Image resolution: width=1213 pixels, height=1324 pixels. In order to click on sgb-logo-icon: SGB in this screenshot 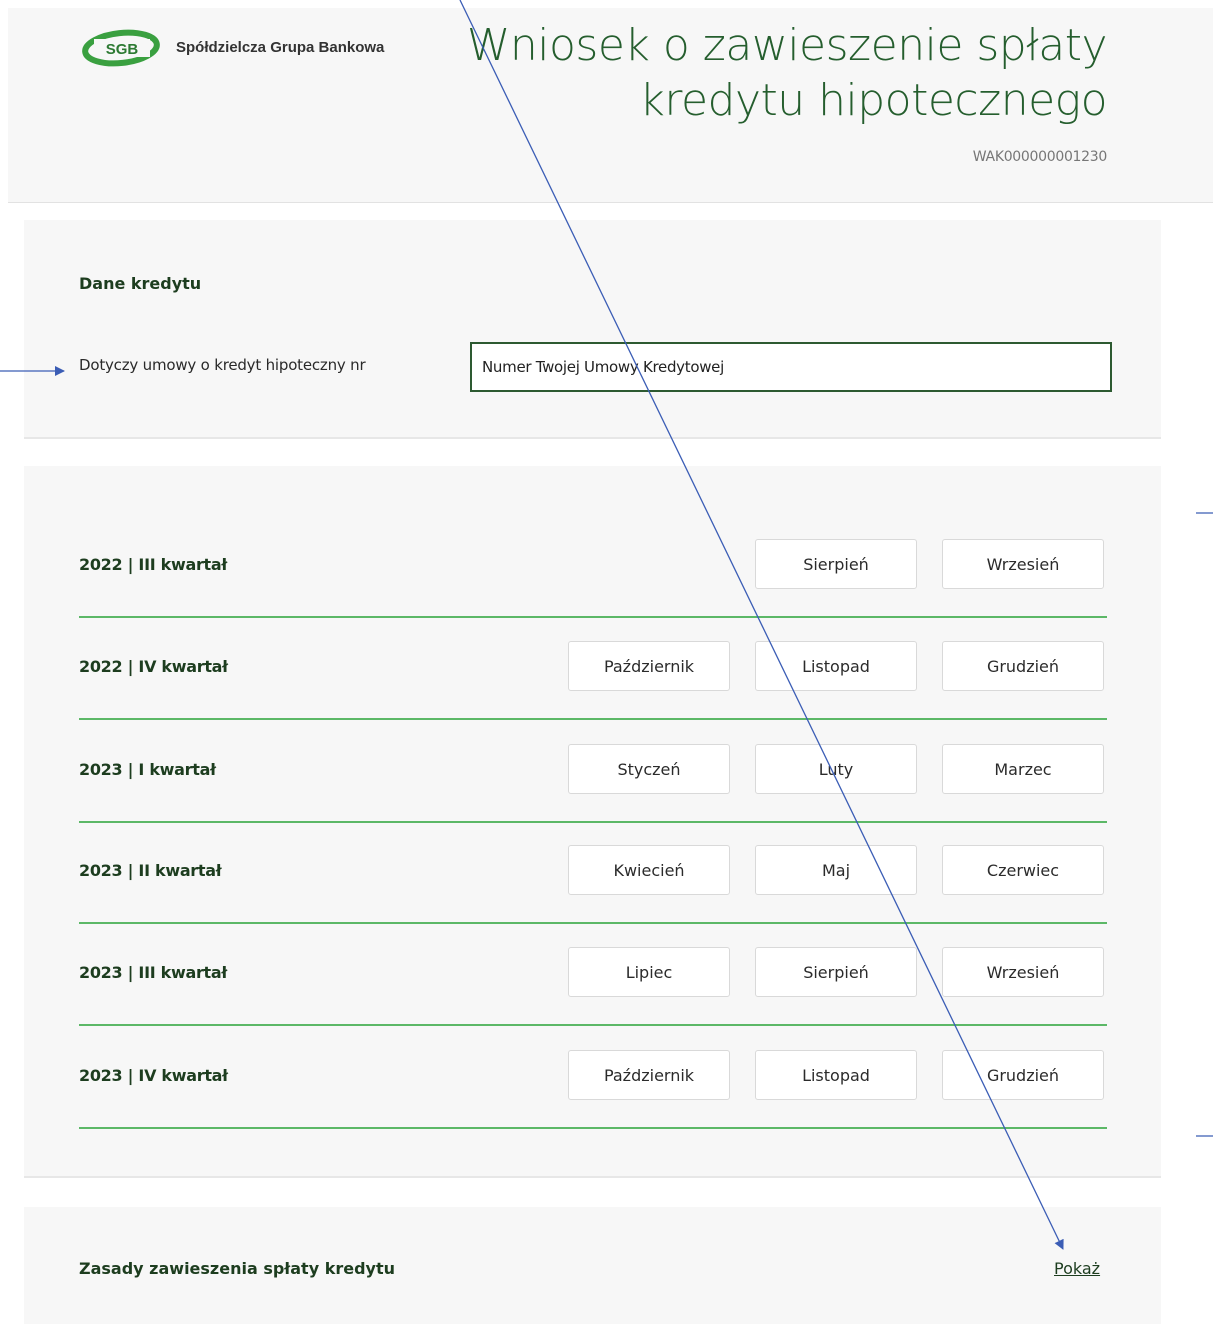, I will do `click(121, 48)`.